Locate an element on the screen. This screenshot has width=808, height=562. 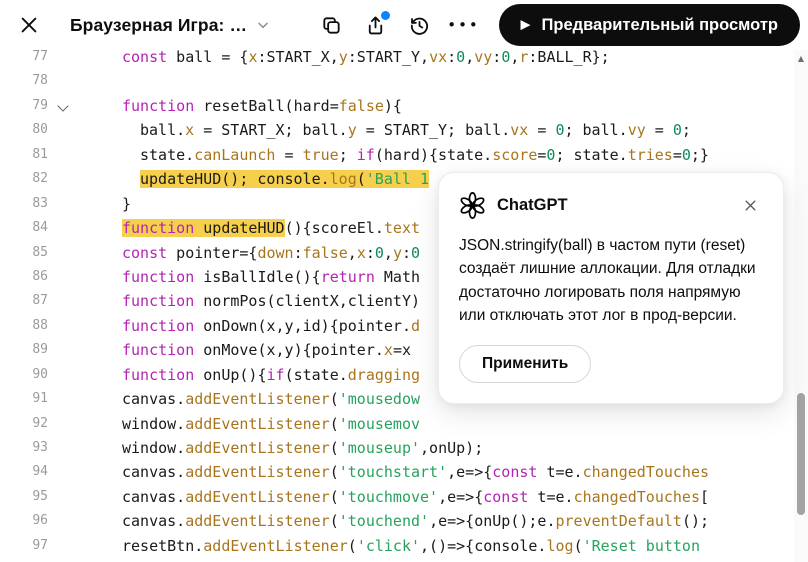
popup-close-icon is located at coordinates (750, 205).